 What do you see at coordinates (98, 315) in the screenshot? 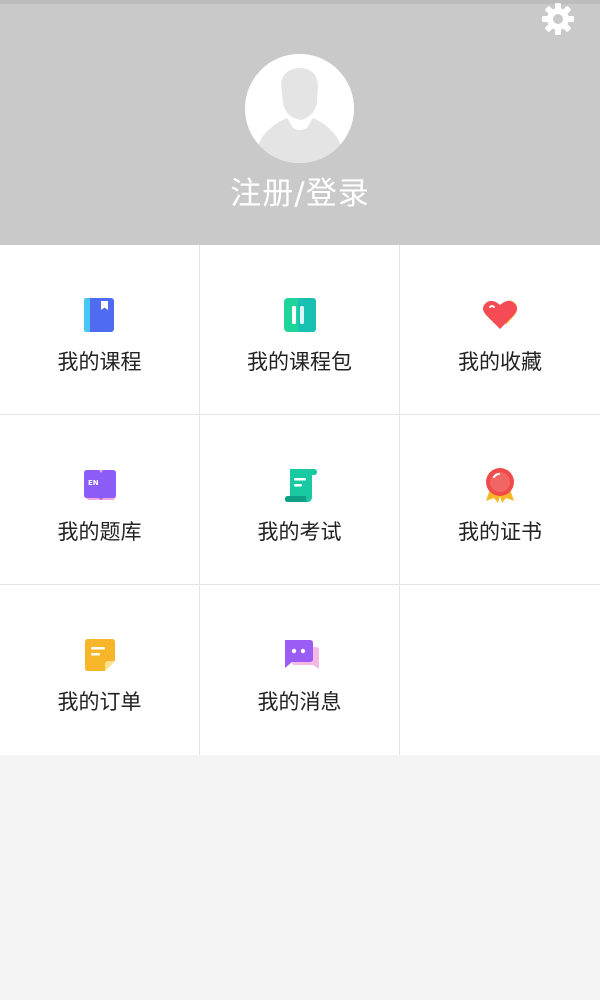
I see `course-book-icon` at bounding box center [98, 315].